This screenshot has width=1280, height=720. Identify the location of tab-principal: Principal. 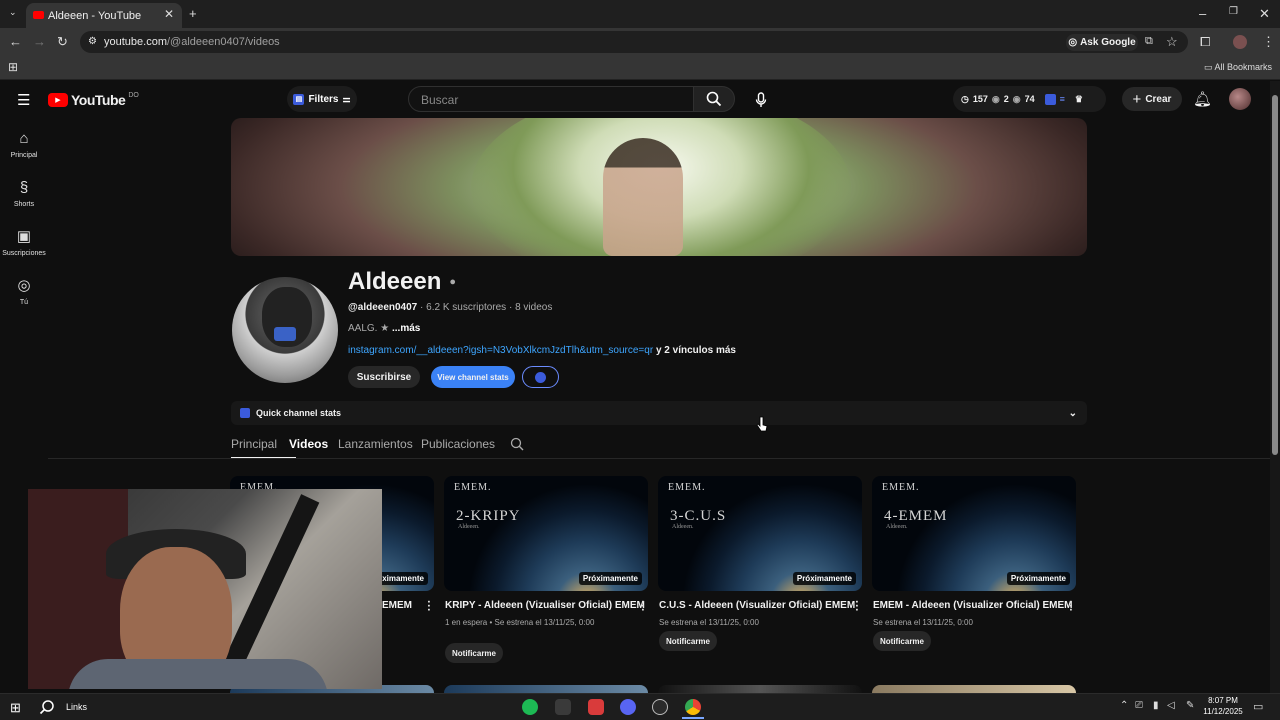
(254, 444).